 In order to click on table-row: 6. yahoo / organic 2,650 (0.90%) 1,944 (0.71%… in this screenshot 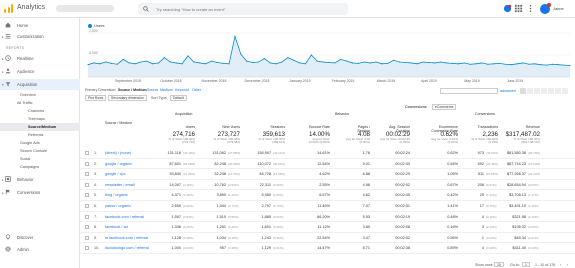, I will do `click(327, 206)`.